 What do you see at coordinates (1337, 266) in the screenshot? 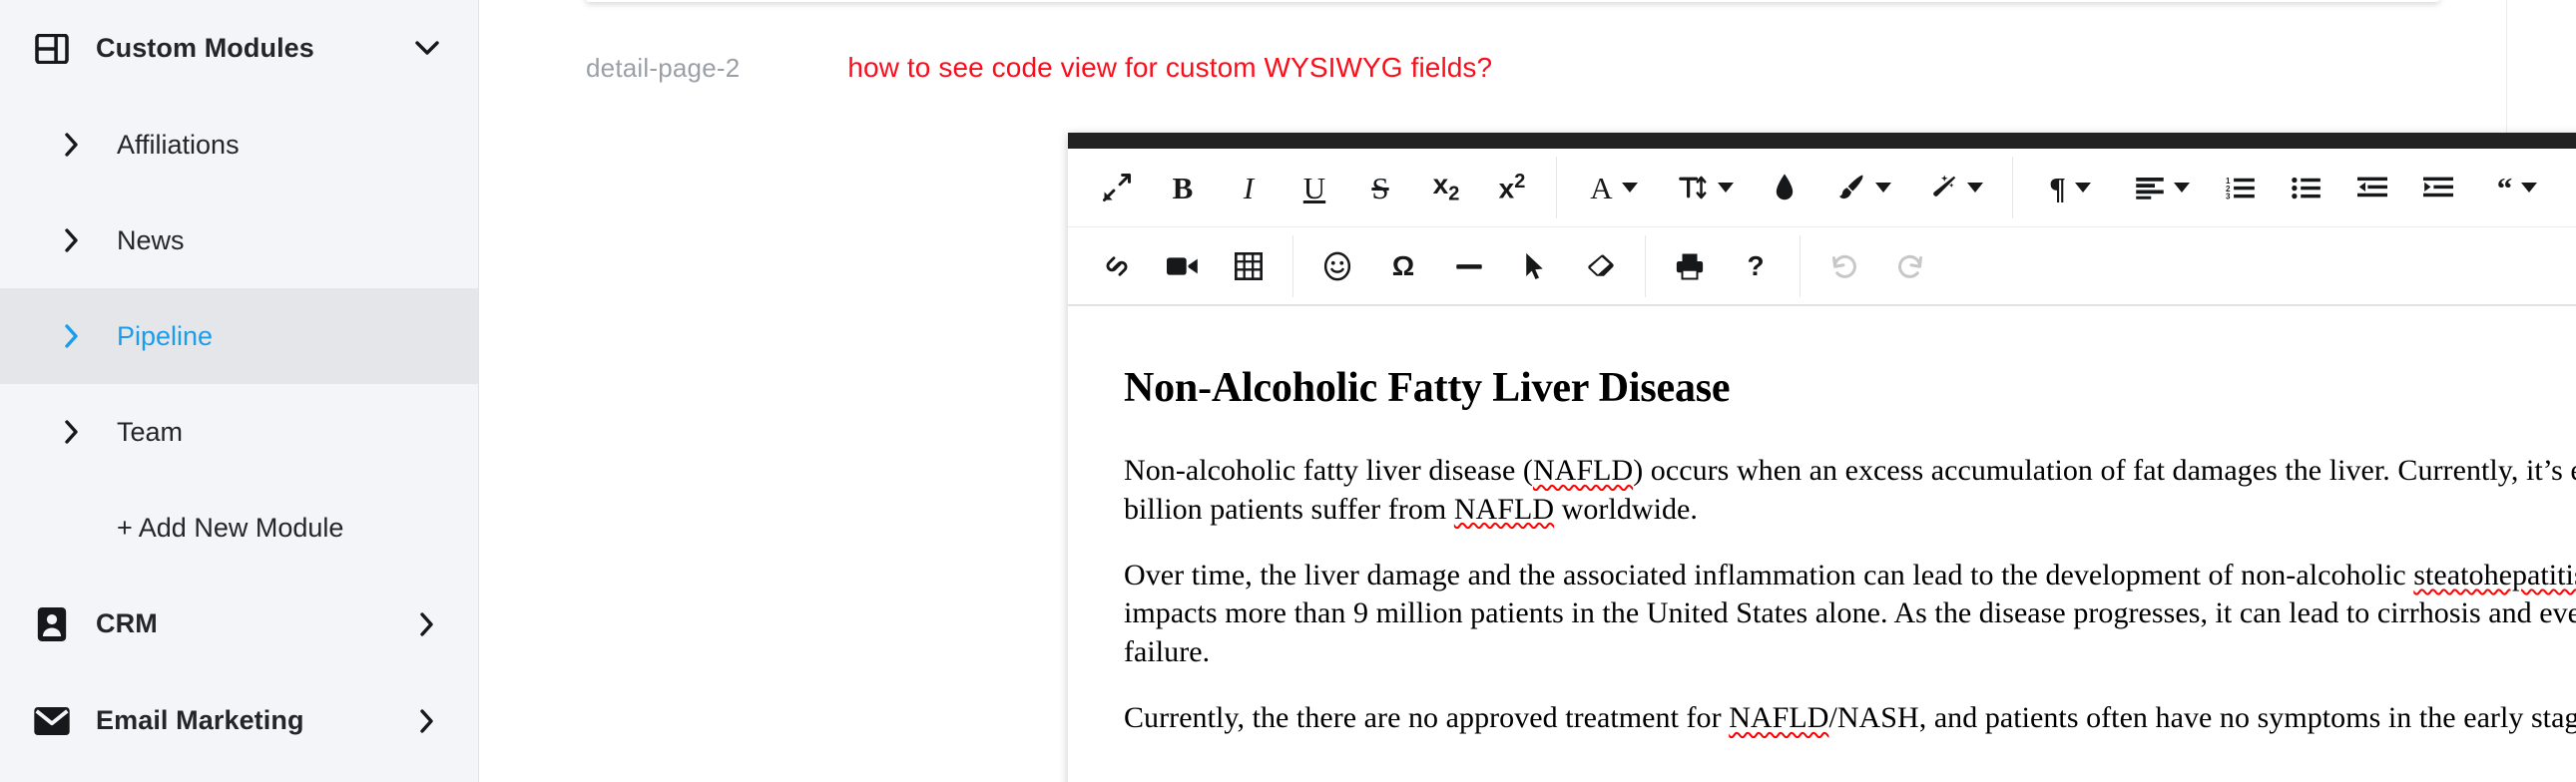
I see `emoticon-icon` at bounding box center [1337, 266].